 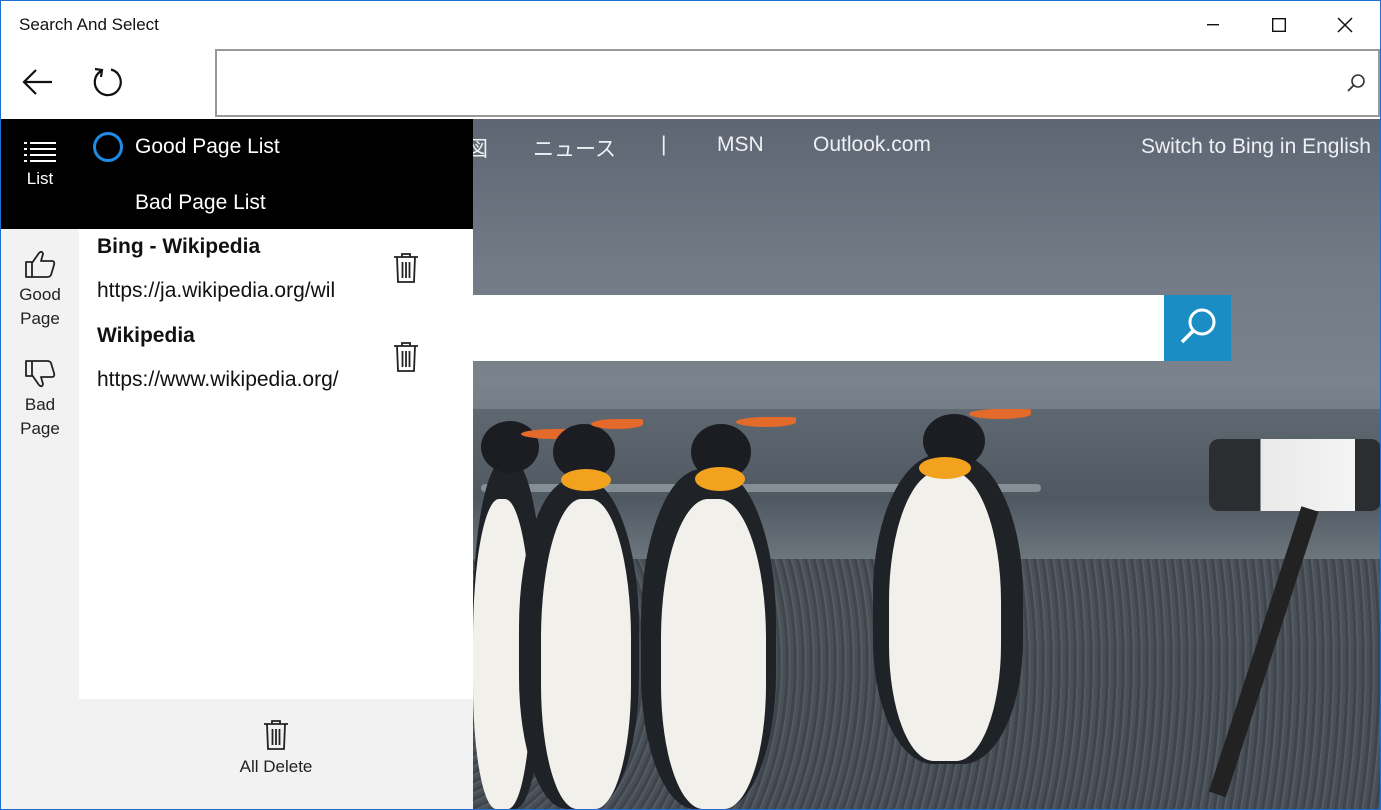 What do you see at coordinates (740, 145) in the screenshot?
I see `bing-nav-msn: MSN` at bounding box center [740, 145].